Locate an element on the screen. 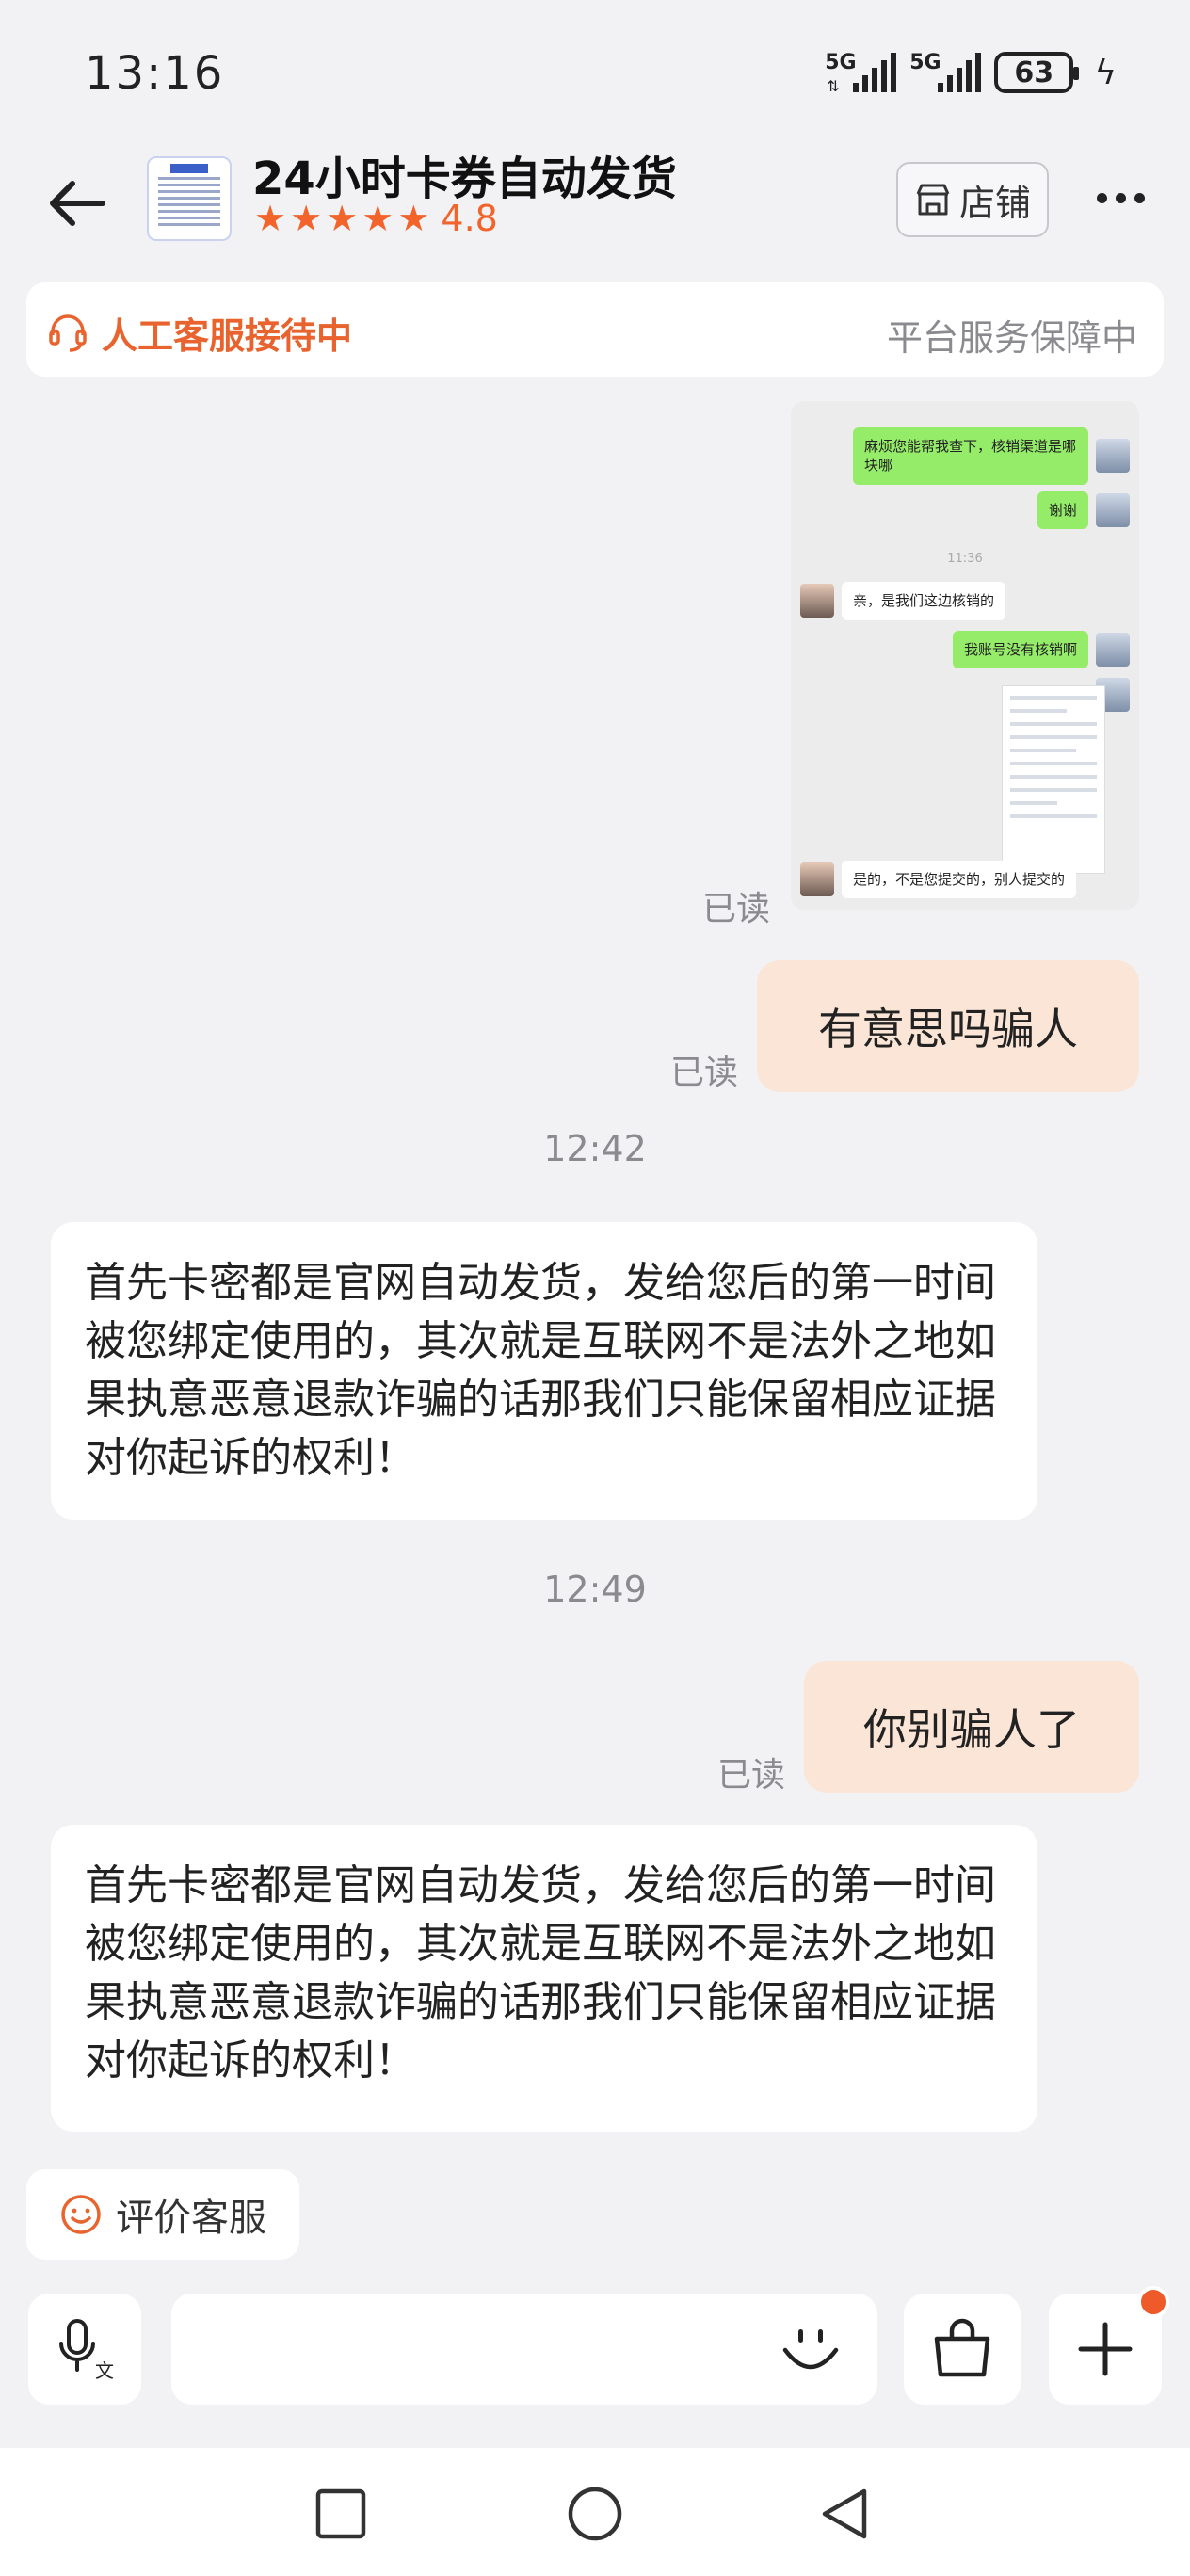 The width and height of the screenshot is (1190, 2576). notification-dot is located at coordinates (1153, 2302).